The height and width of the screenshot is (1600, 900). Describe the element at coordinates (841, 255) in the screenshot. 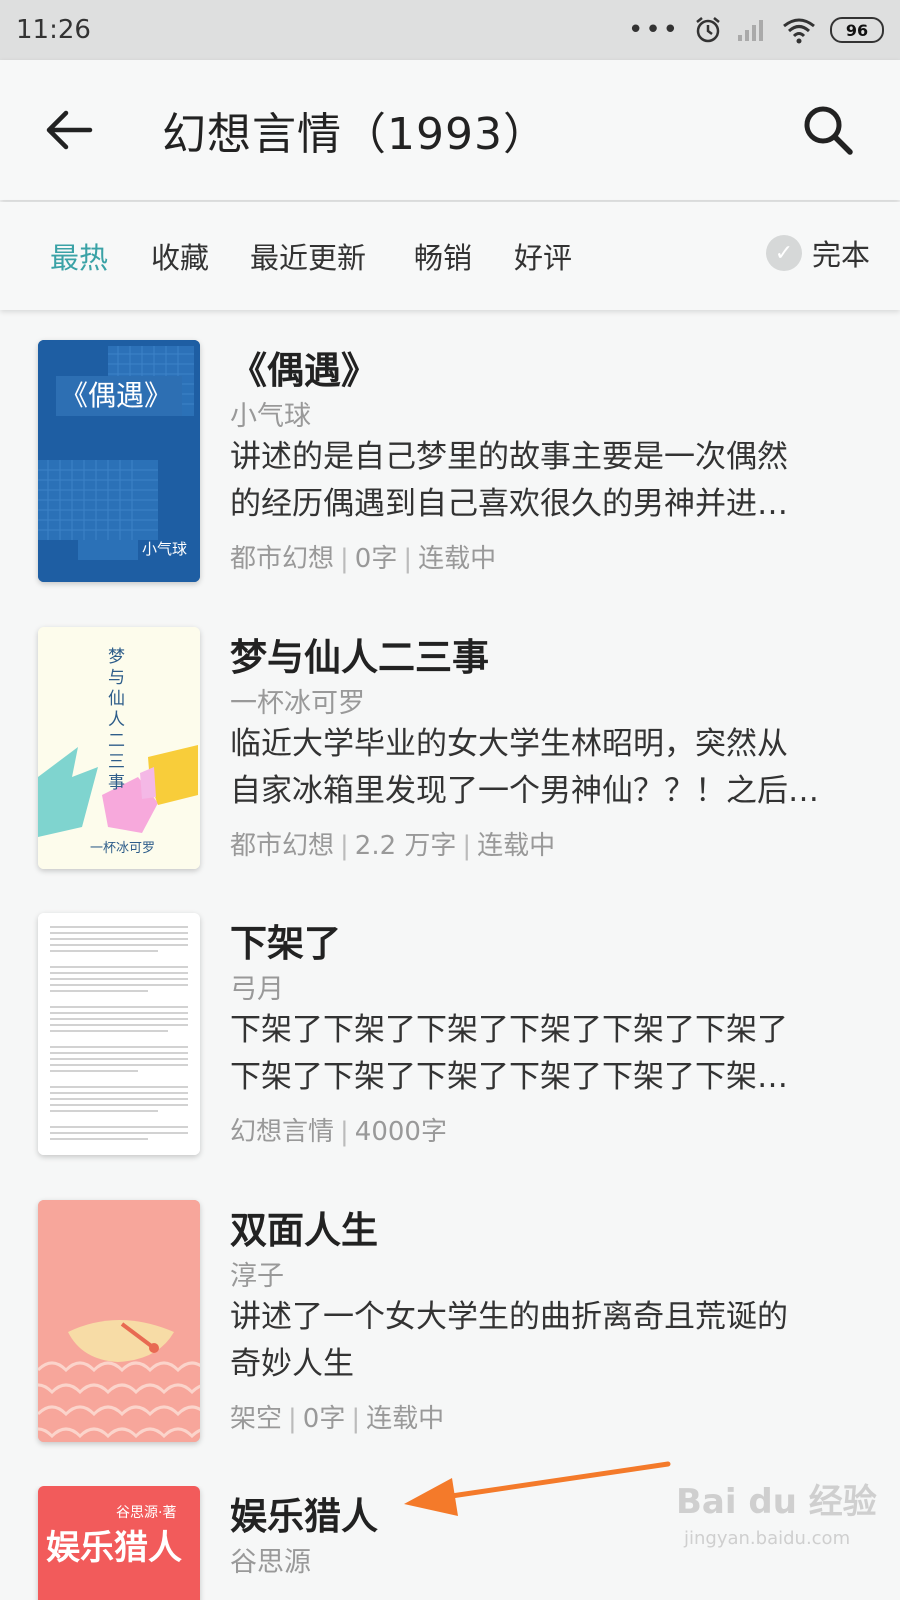

I see `complete-label: 完本` at that location.